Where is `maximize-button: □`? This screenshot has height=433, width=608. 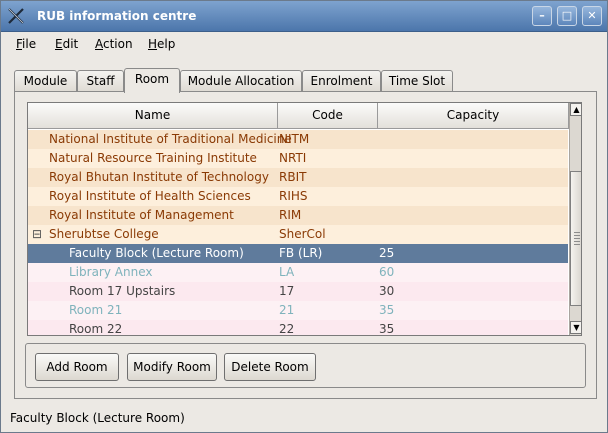
maximize-button: □ is located at coordinates (567, 16).